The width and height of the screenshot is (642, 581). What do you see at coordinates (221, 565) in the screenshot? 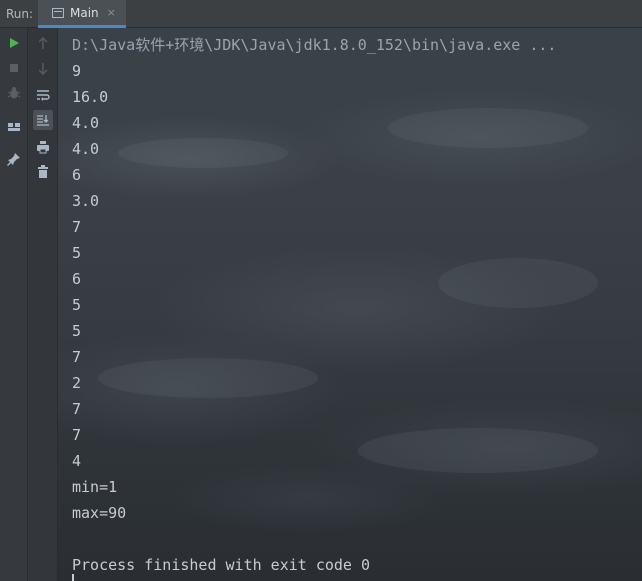
I see `exit-message: Process finished with exit code 0` at bounding box center [221, 565].